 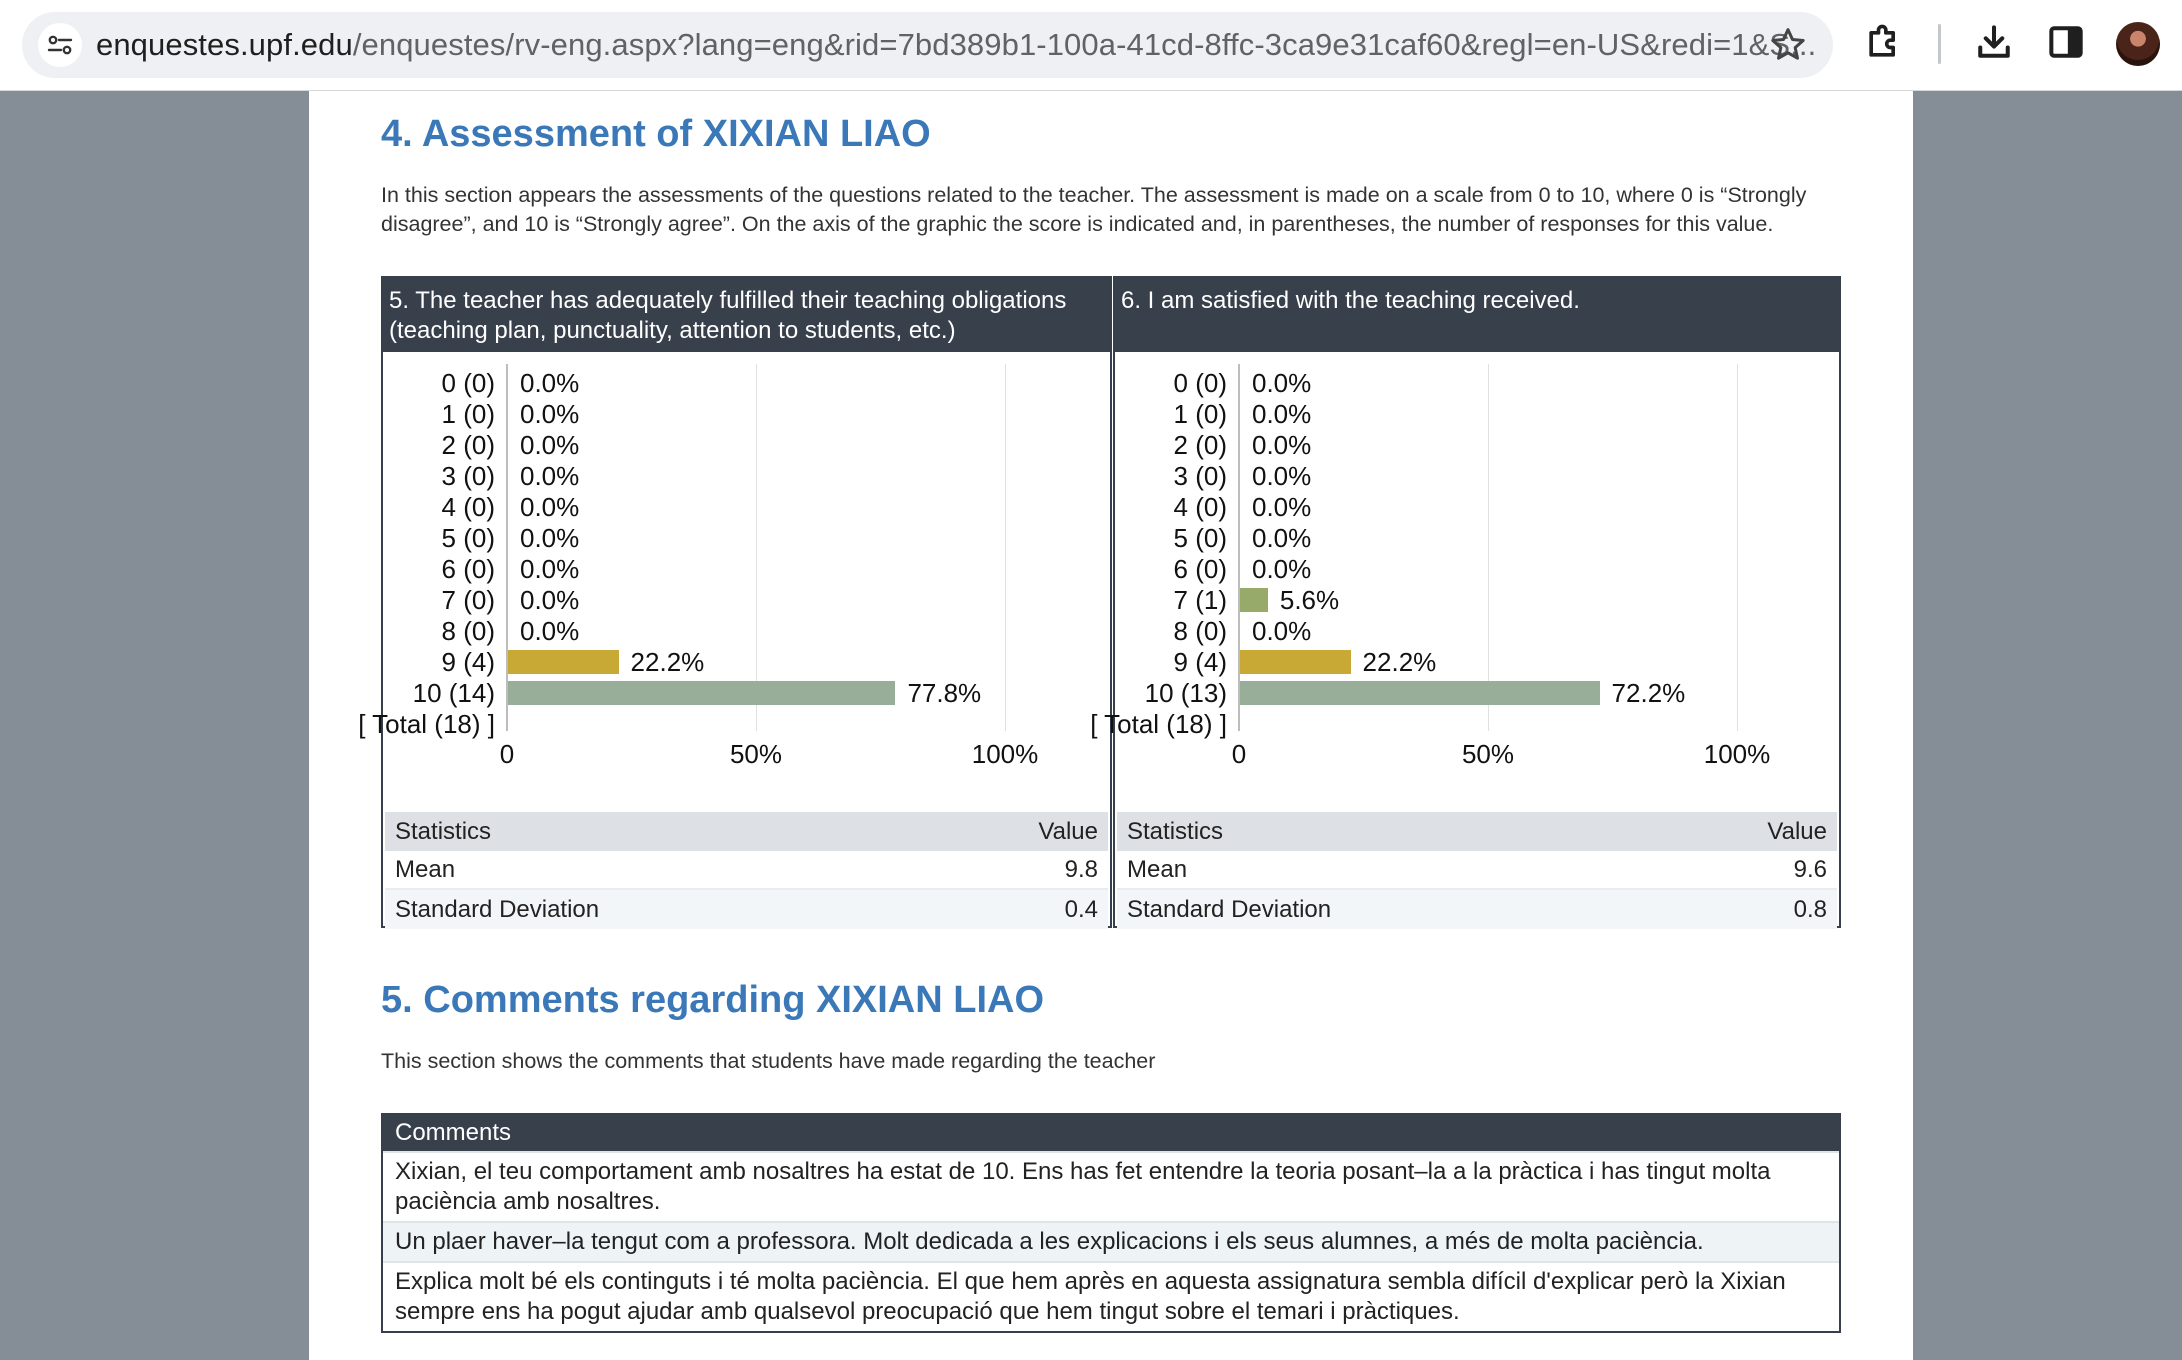 What do you see at coordinates (1200, 445) in the screenshot?
I see `category-label: 2 (0)` at bounding box center [1200, 445].